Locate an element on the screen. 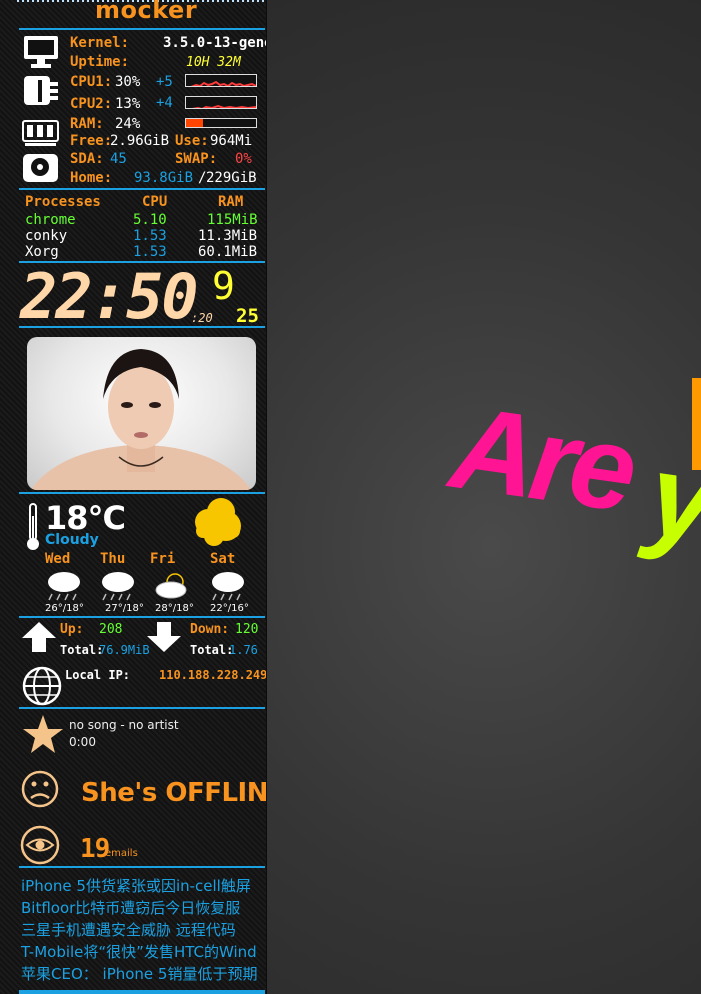 This screenshot has height=994, width=701. process-name: Xorg is located at coordinates (42, 252).